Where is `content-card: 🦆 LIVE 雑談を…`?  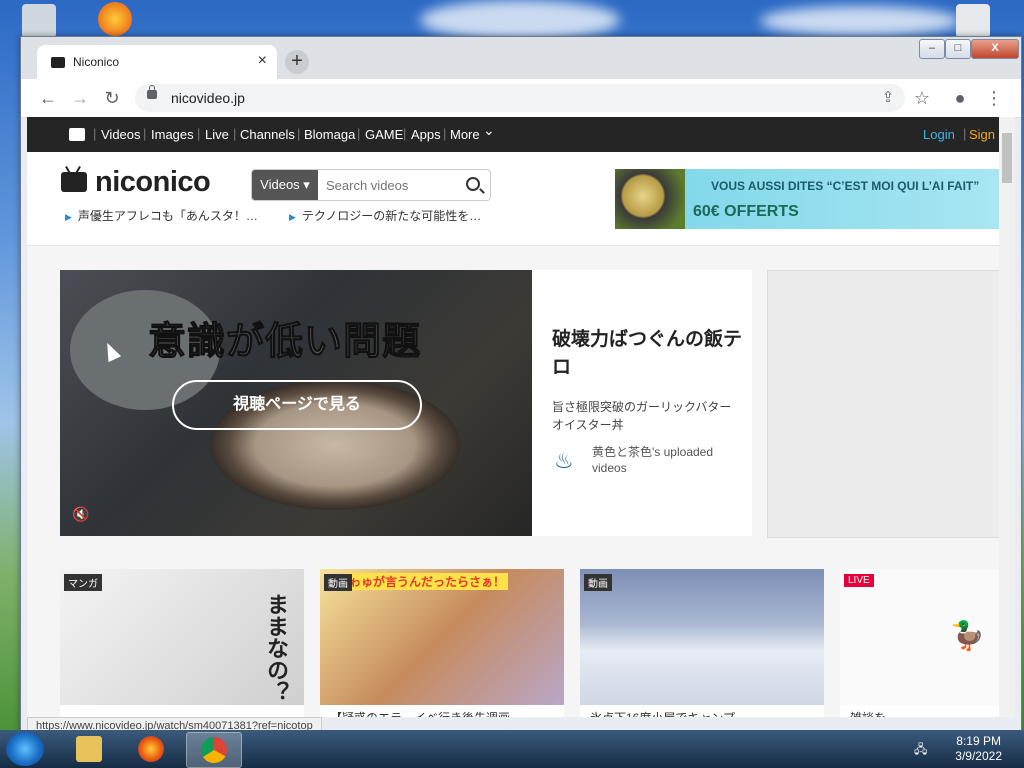 content-card: 🦆 LIVE 雑談を… is located at coordinates (919, 643).